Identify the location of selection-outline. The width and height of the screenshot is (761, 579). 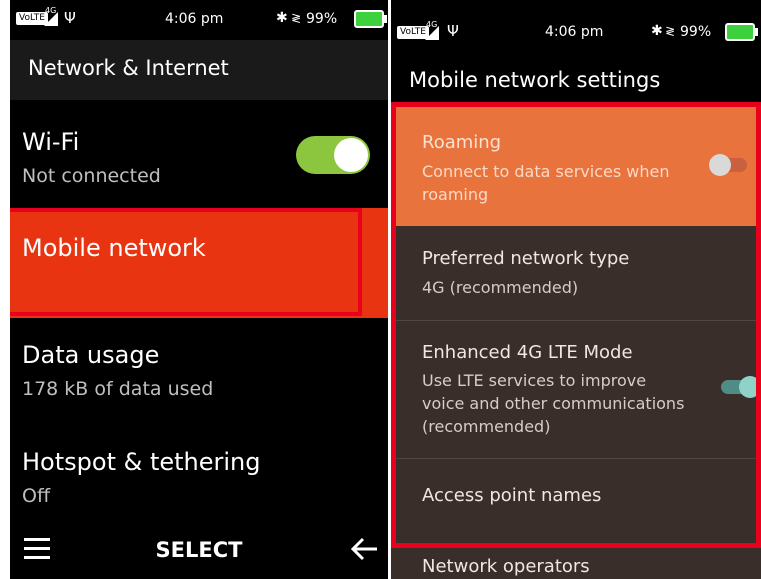
(186, 262).